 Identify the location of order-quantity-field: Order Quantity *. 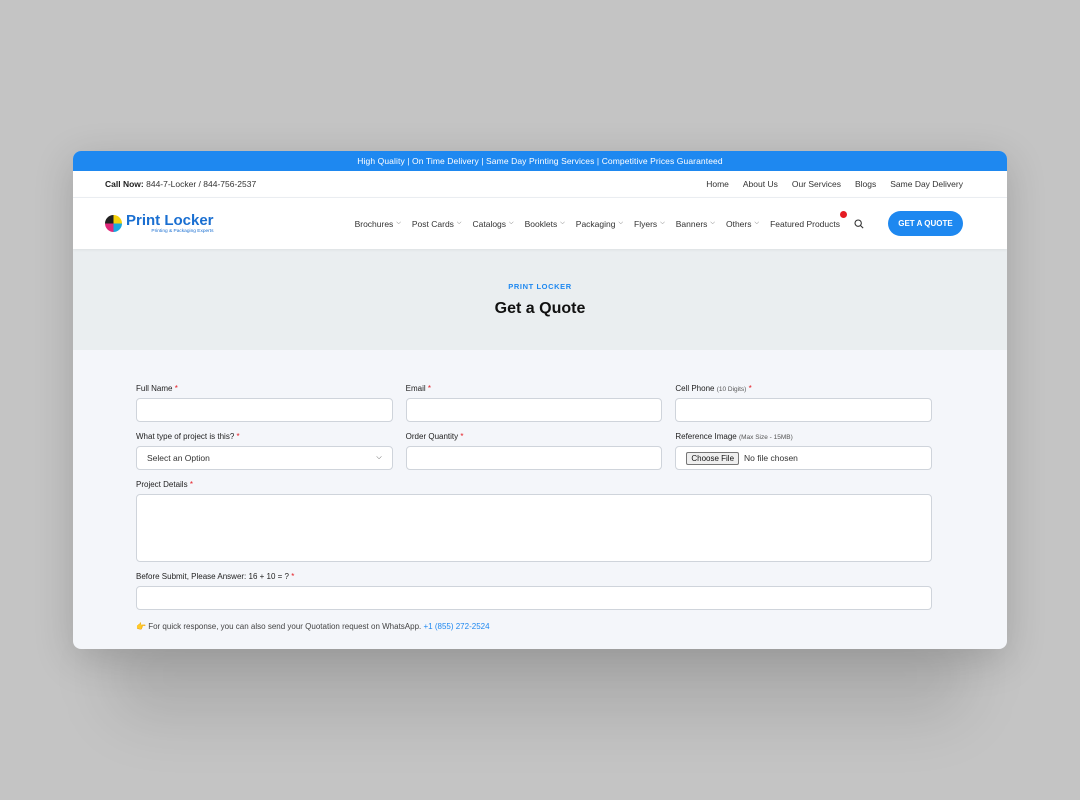
(534, 451).